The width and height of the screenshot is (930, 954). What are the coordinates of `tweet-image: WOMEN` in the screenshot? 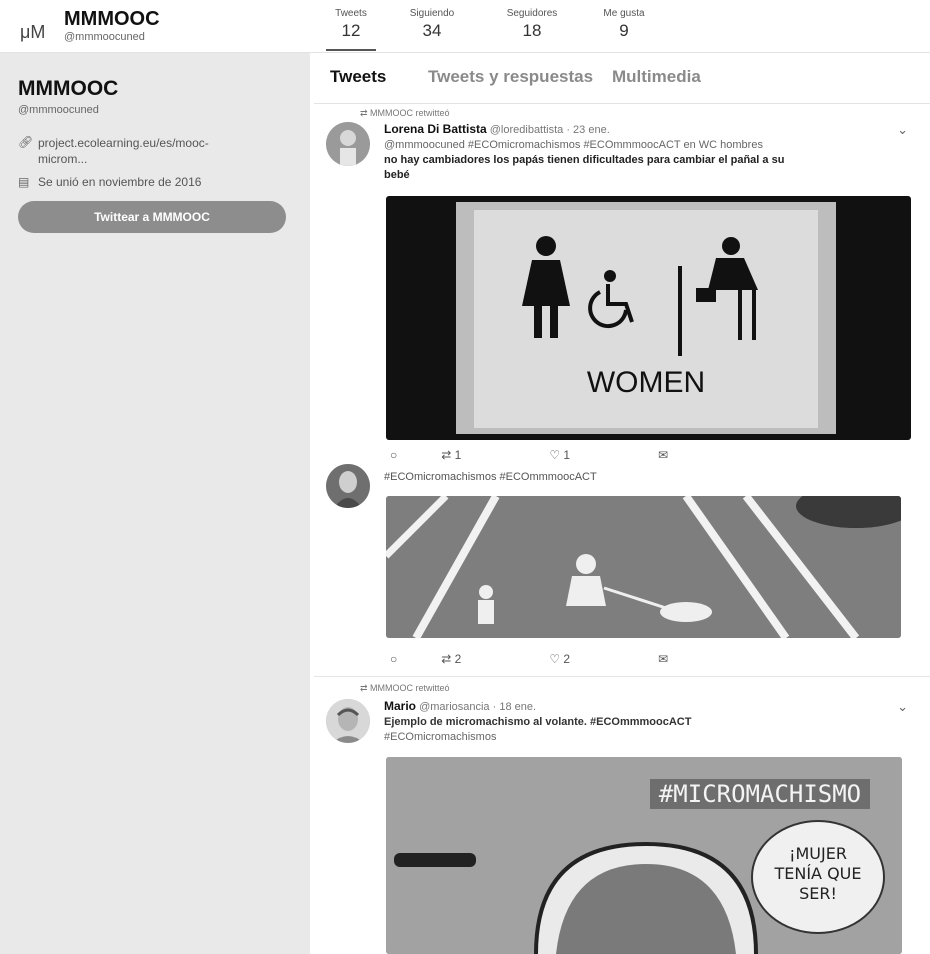 It's located at (648, 318).